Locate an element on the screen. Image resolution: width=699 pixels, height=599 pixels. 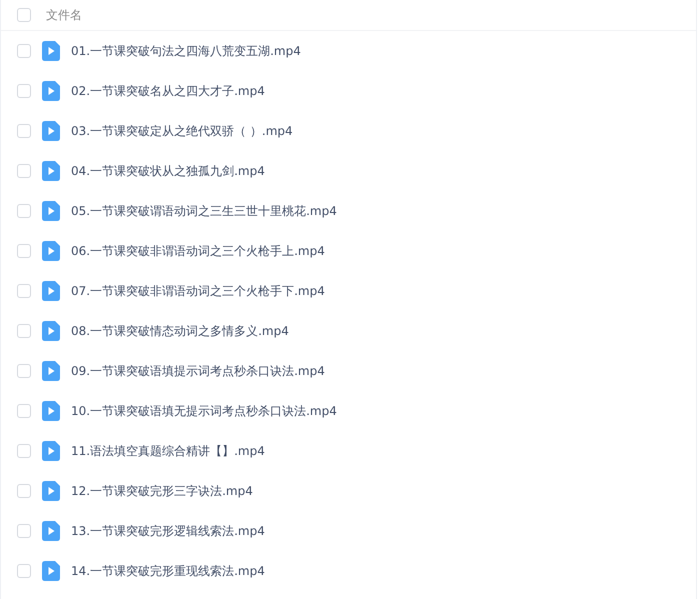
column-header: 文件名 is located at coordinates (64, 15).